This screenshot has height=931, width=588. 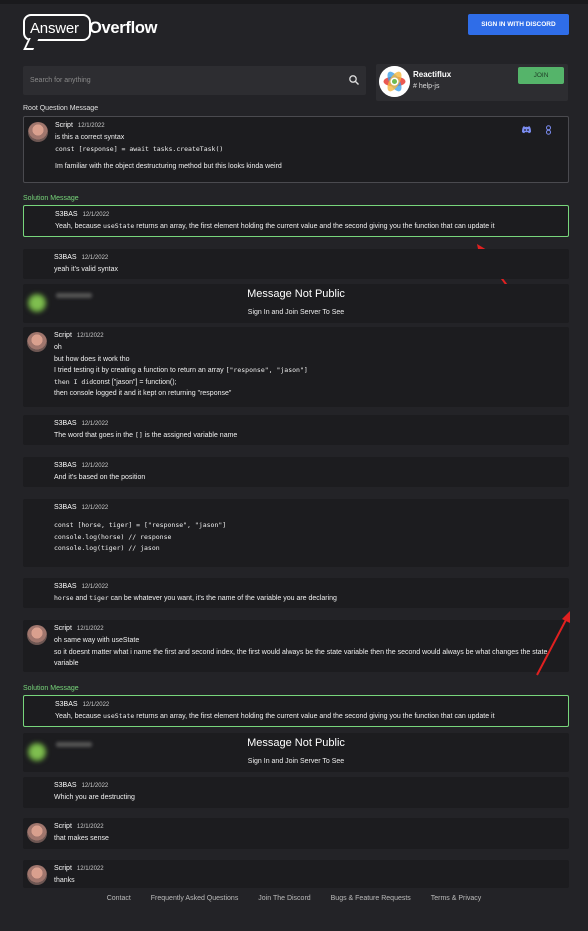 I want to click on search-placeholder: Search for anything, so click(x=60, y=80).